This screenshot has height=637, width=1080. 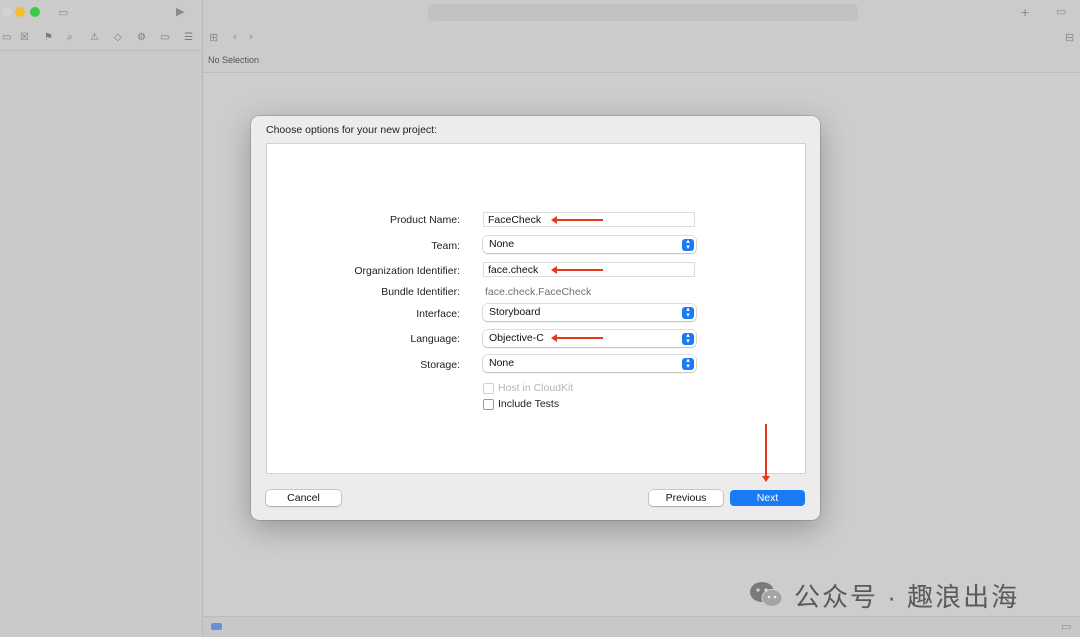 What do you see at coordinates (435, 339) in the screenshot?
I see `language-label: Language:` at bounding box center [435, 339].